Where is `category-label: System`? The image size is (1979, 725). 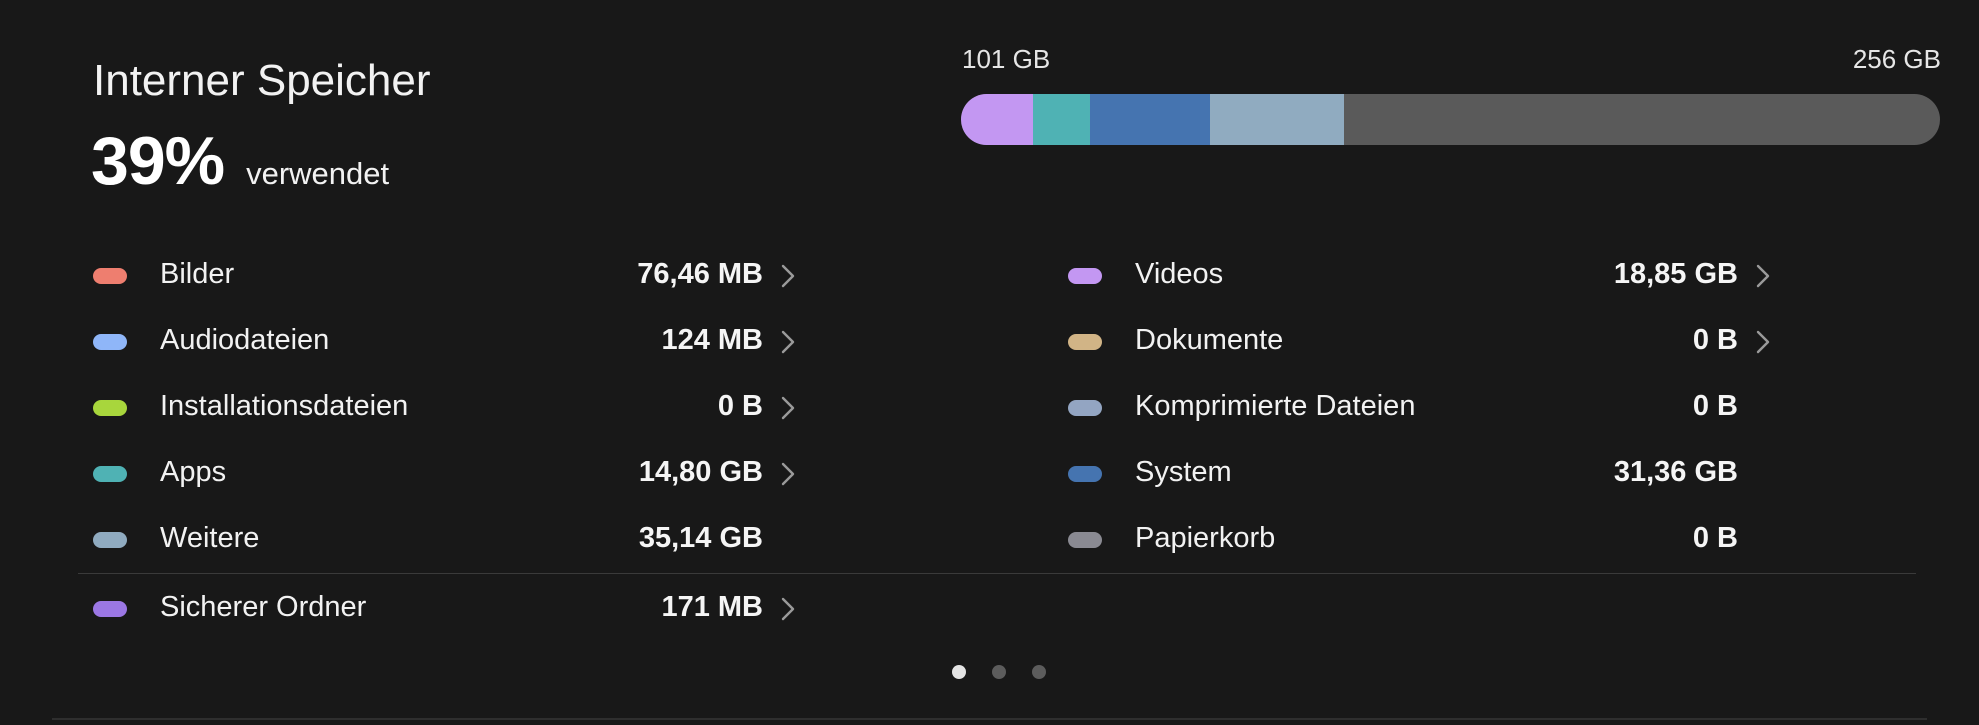 category-label: System is located at coordinates (1183, 472).